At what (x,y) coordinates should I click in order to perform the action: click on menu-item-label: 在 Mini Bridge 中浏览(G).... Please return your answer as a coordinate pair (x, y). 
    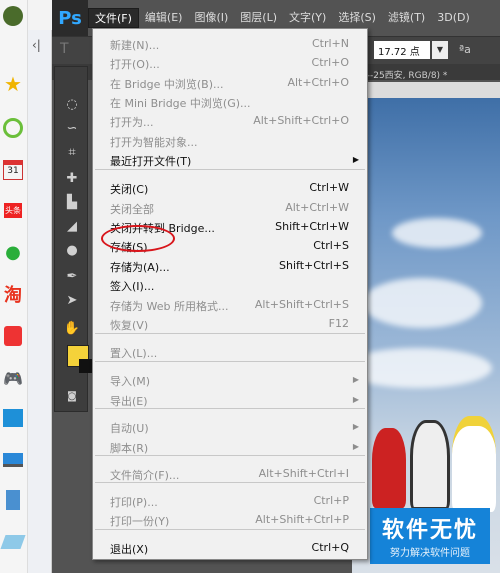
    Looking at the image, I should click on (180, 103).